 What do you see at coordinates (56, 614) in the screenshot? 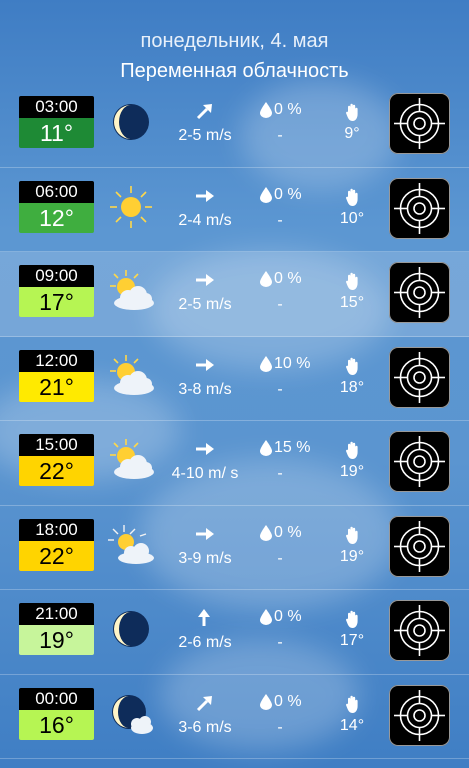
I see `time-label: 21:00` at bounding box center [56, 614].